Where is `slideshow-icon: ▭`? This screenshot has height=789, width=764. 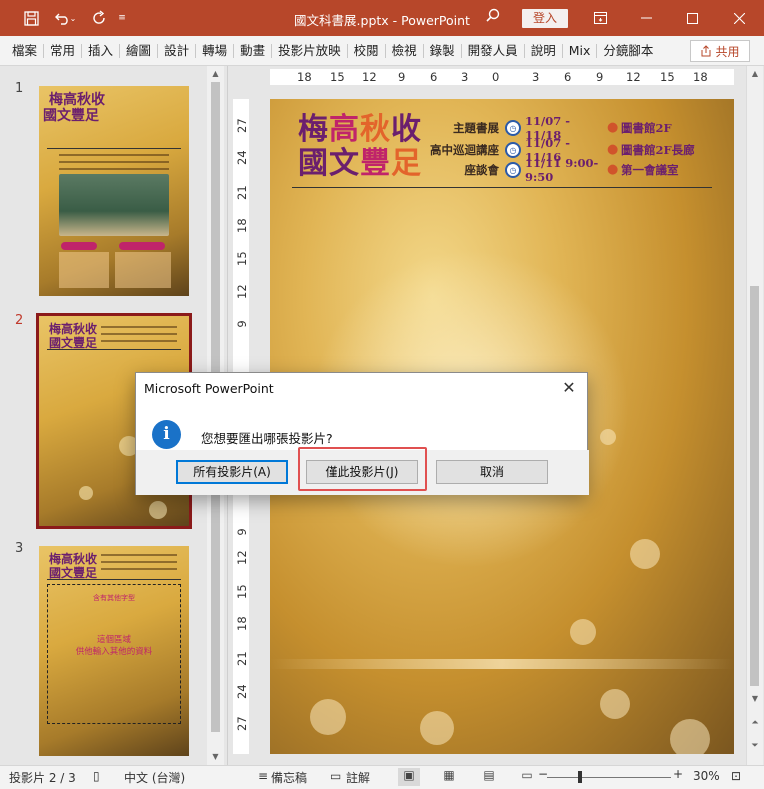
slideshow-icon: ▭ is located at coordinates (527, 777).